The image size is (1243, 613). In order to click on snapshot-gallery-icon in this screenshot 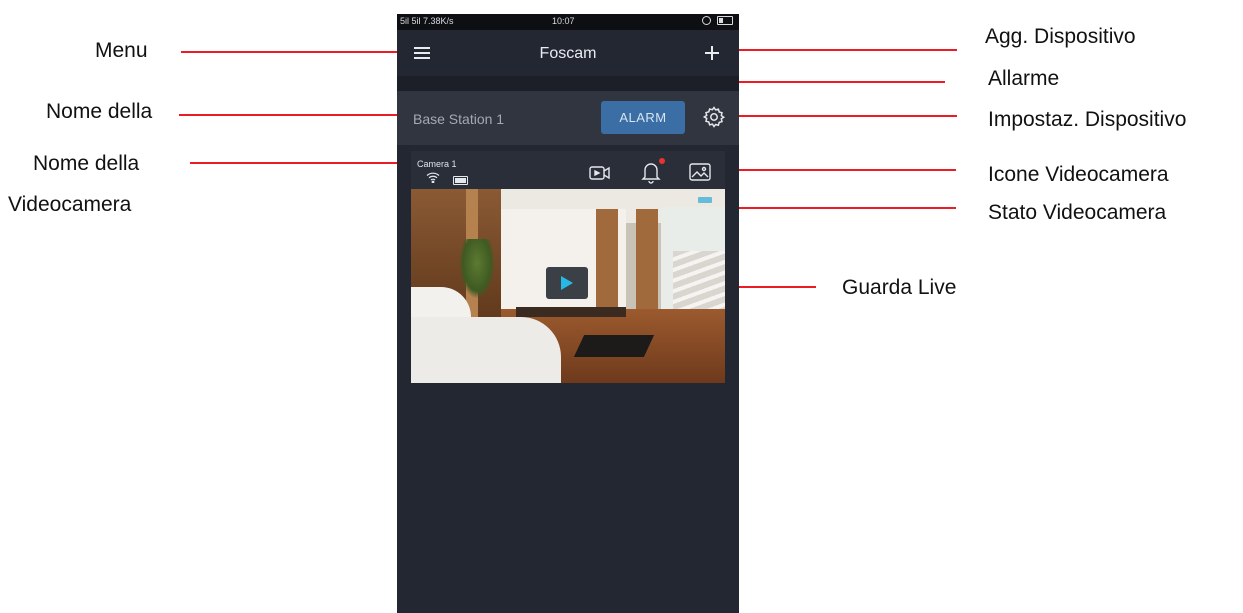, I will do `click(700, 172)`.